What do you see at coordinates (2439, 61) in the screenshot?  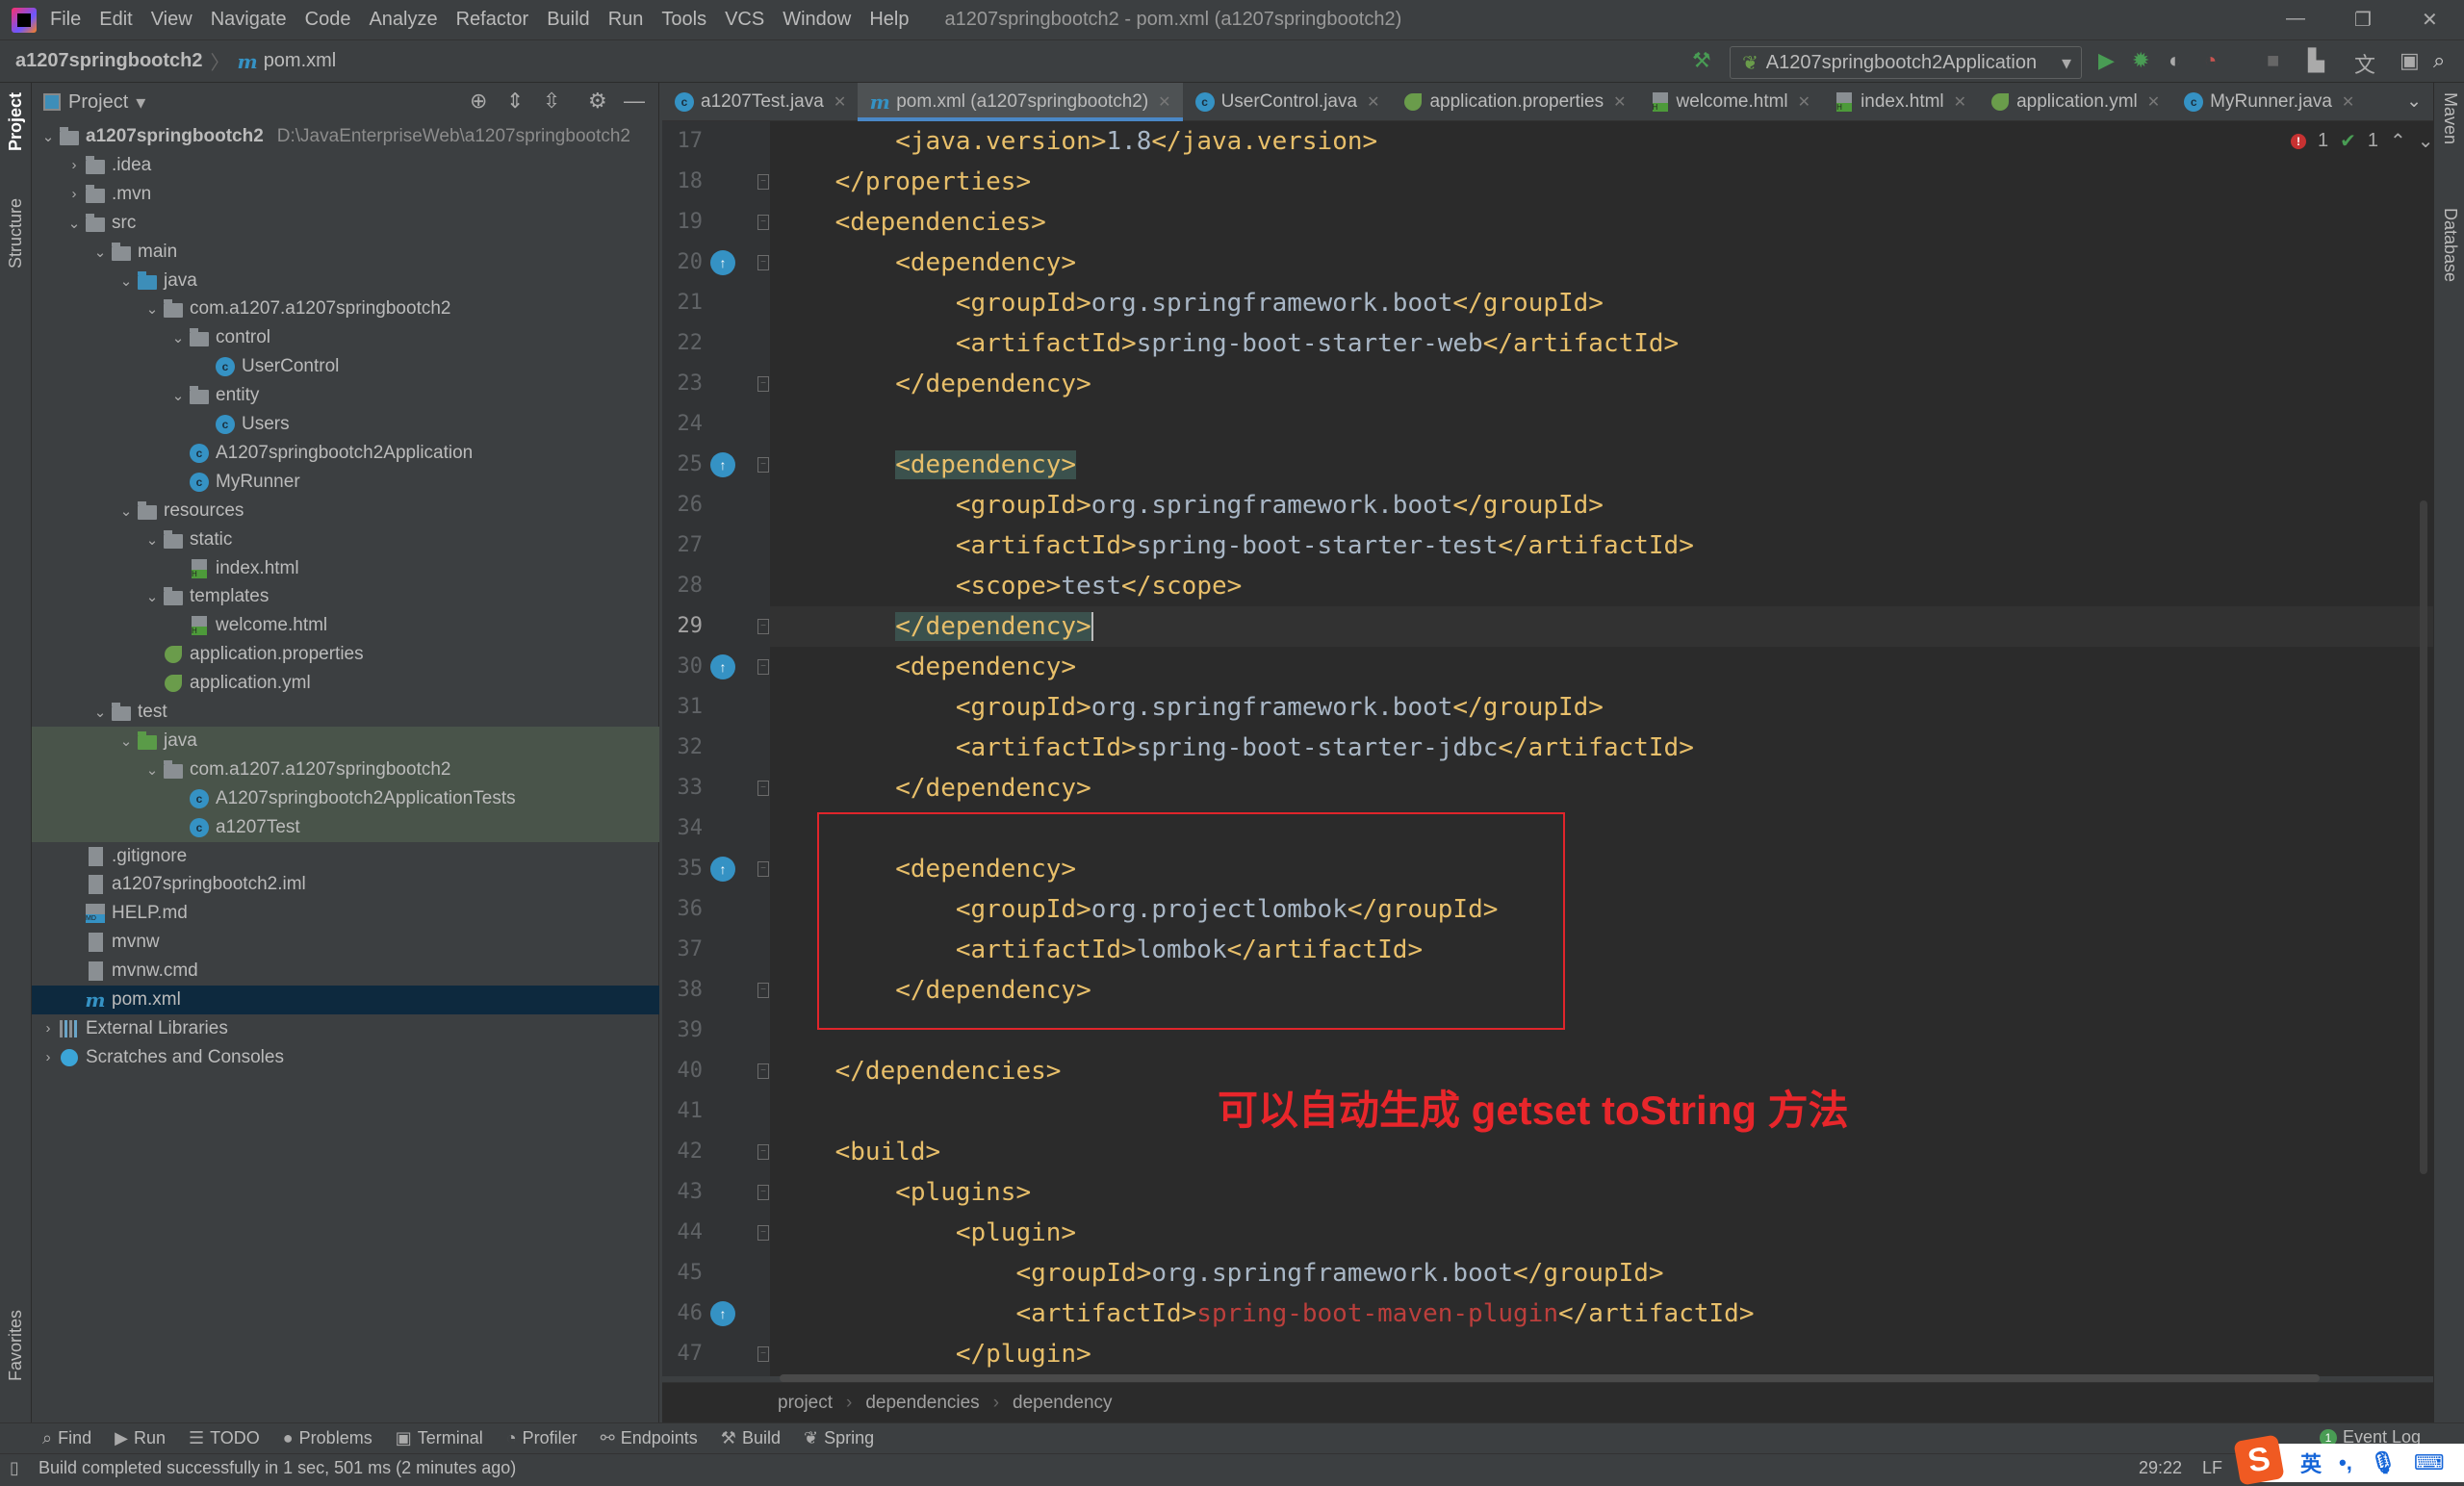 I see `search-icon: ⌕` at bounding box center [2439, 61].